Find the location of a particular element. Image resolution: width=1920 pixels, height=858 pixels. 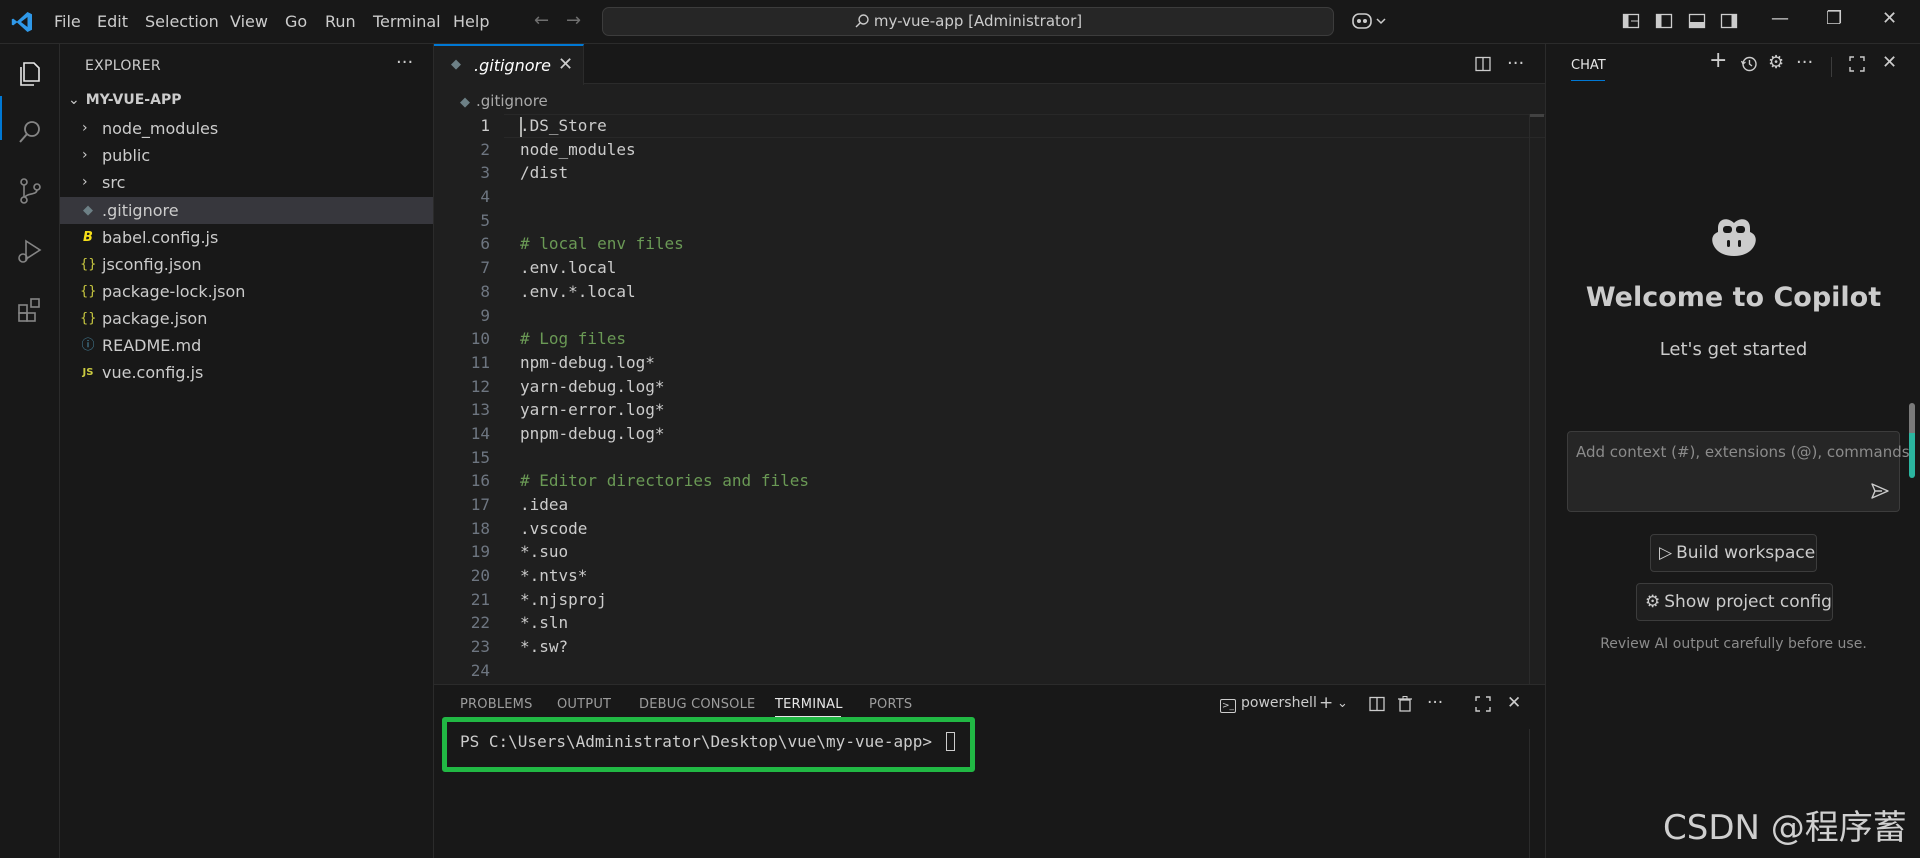

menu-go: Go is located at coordinates (296, 21).